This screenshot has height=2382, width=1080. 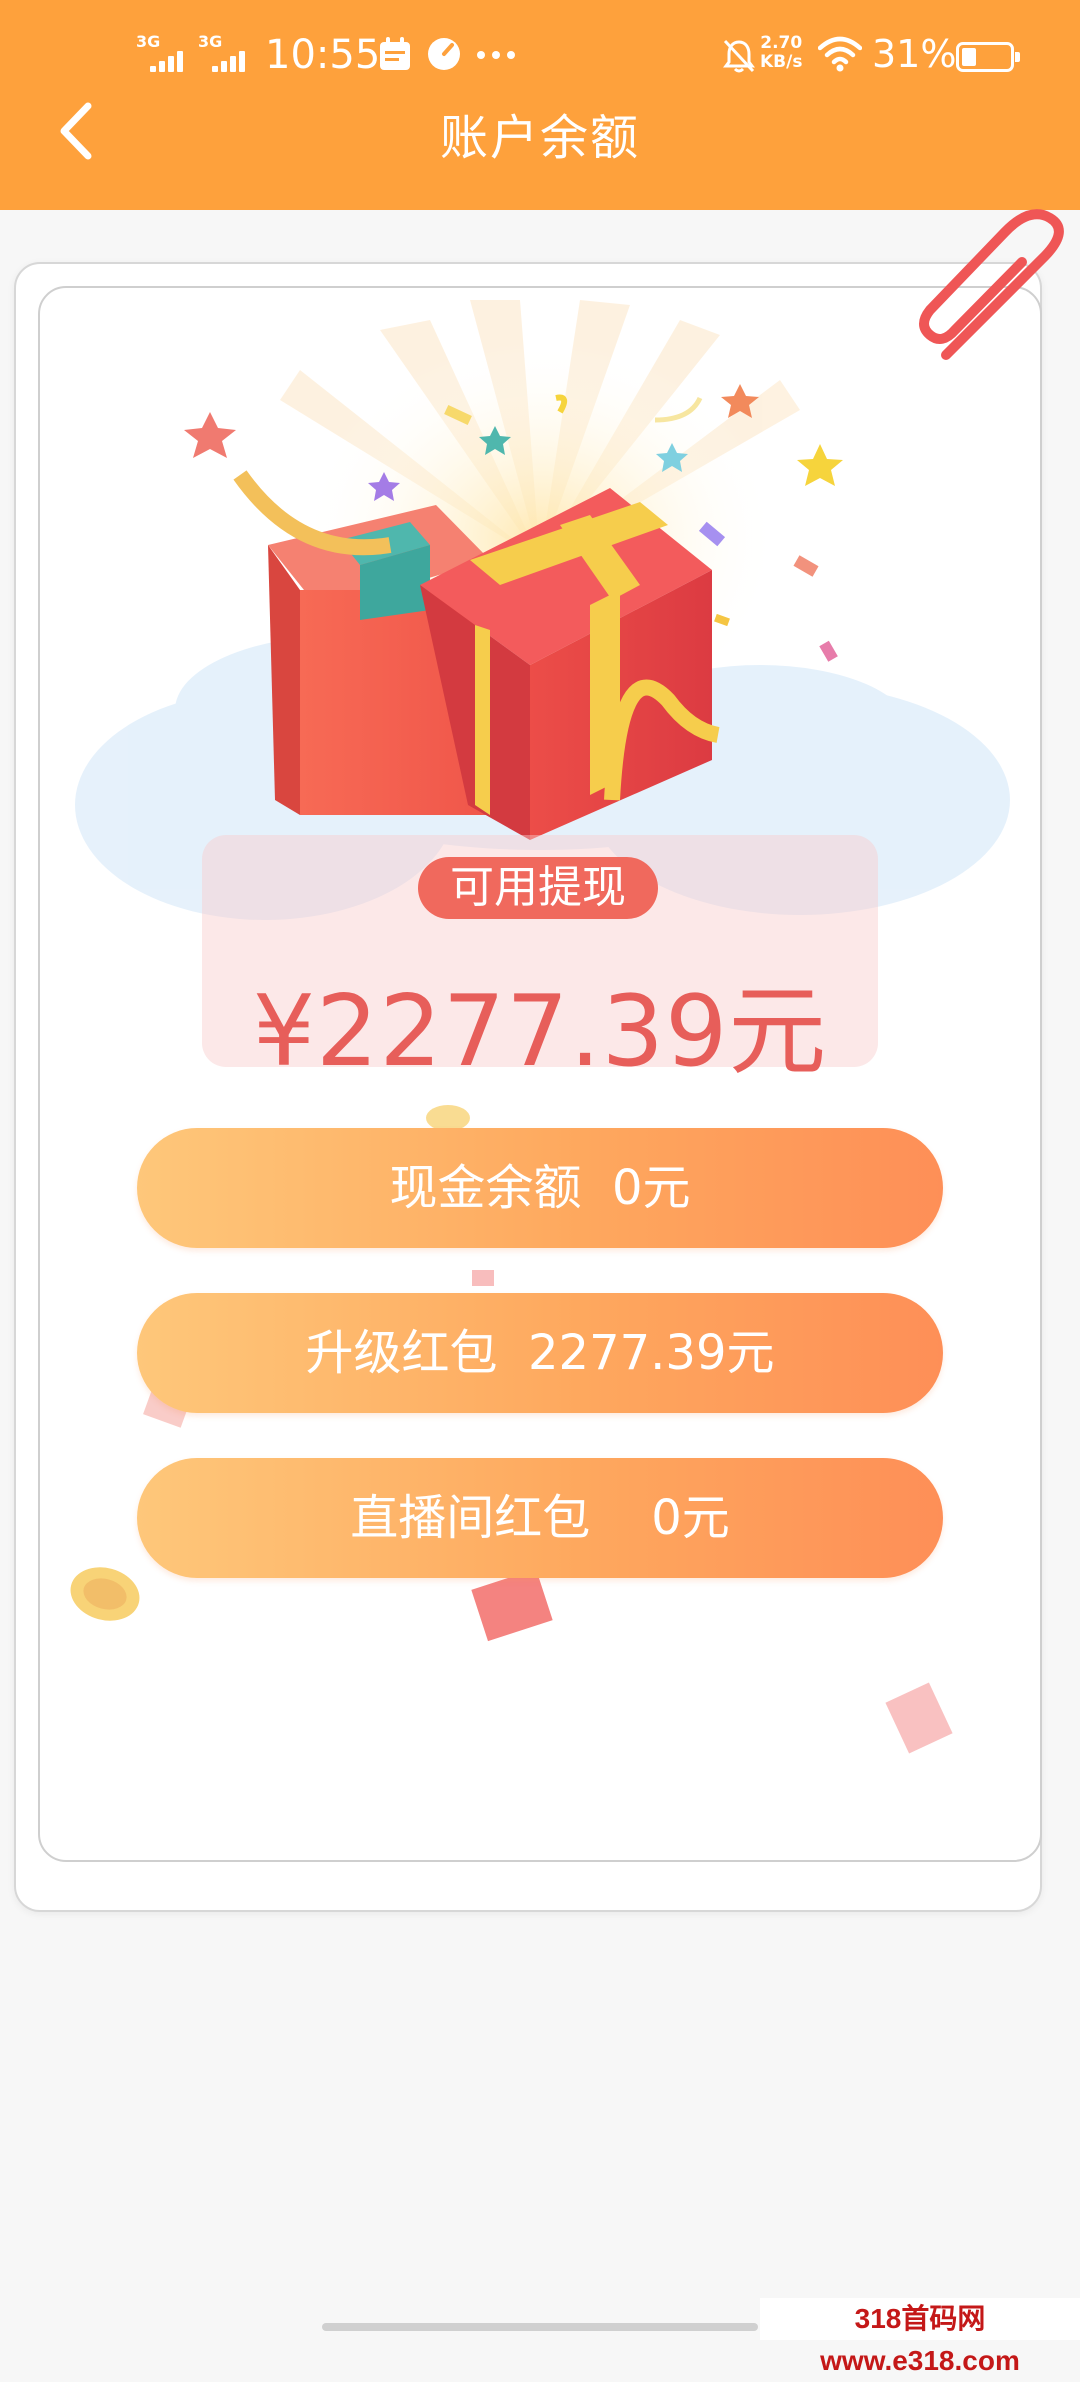 What do you see at coordinates (540, 1032) in the screenshot?
I see `available-withdraw-amount: ¥2277.39元` at bounding box center [540, 1032].